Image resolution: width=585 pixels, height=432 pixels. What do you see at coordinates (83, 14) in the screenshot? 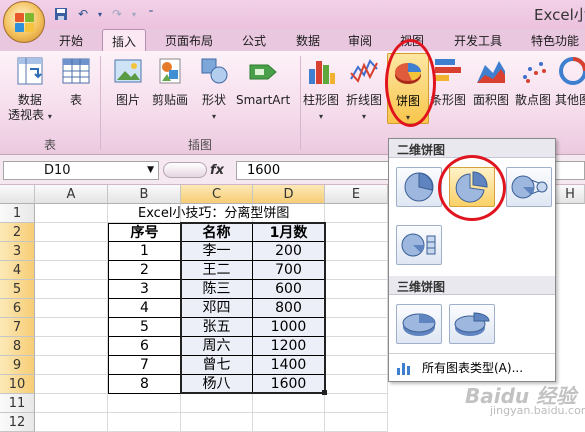
I see `undo-icon: ↶` at bounding box center [83, 14].